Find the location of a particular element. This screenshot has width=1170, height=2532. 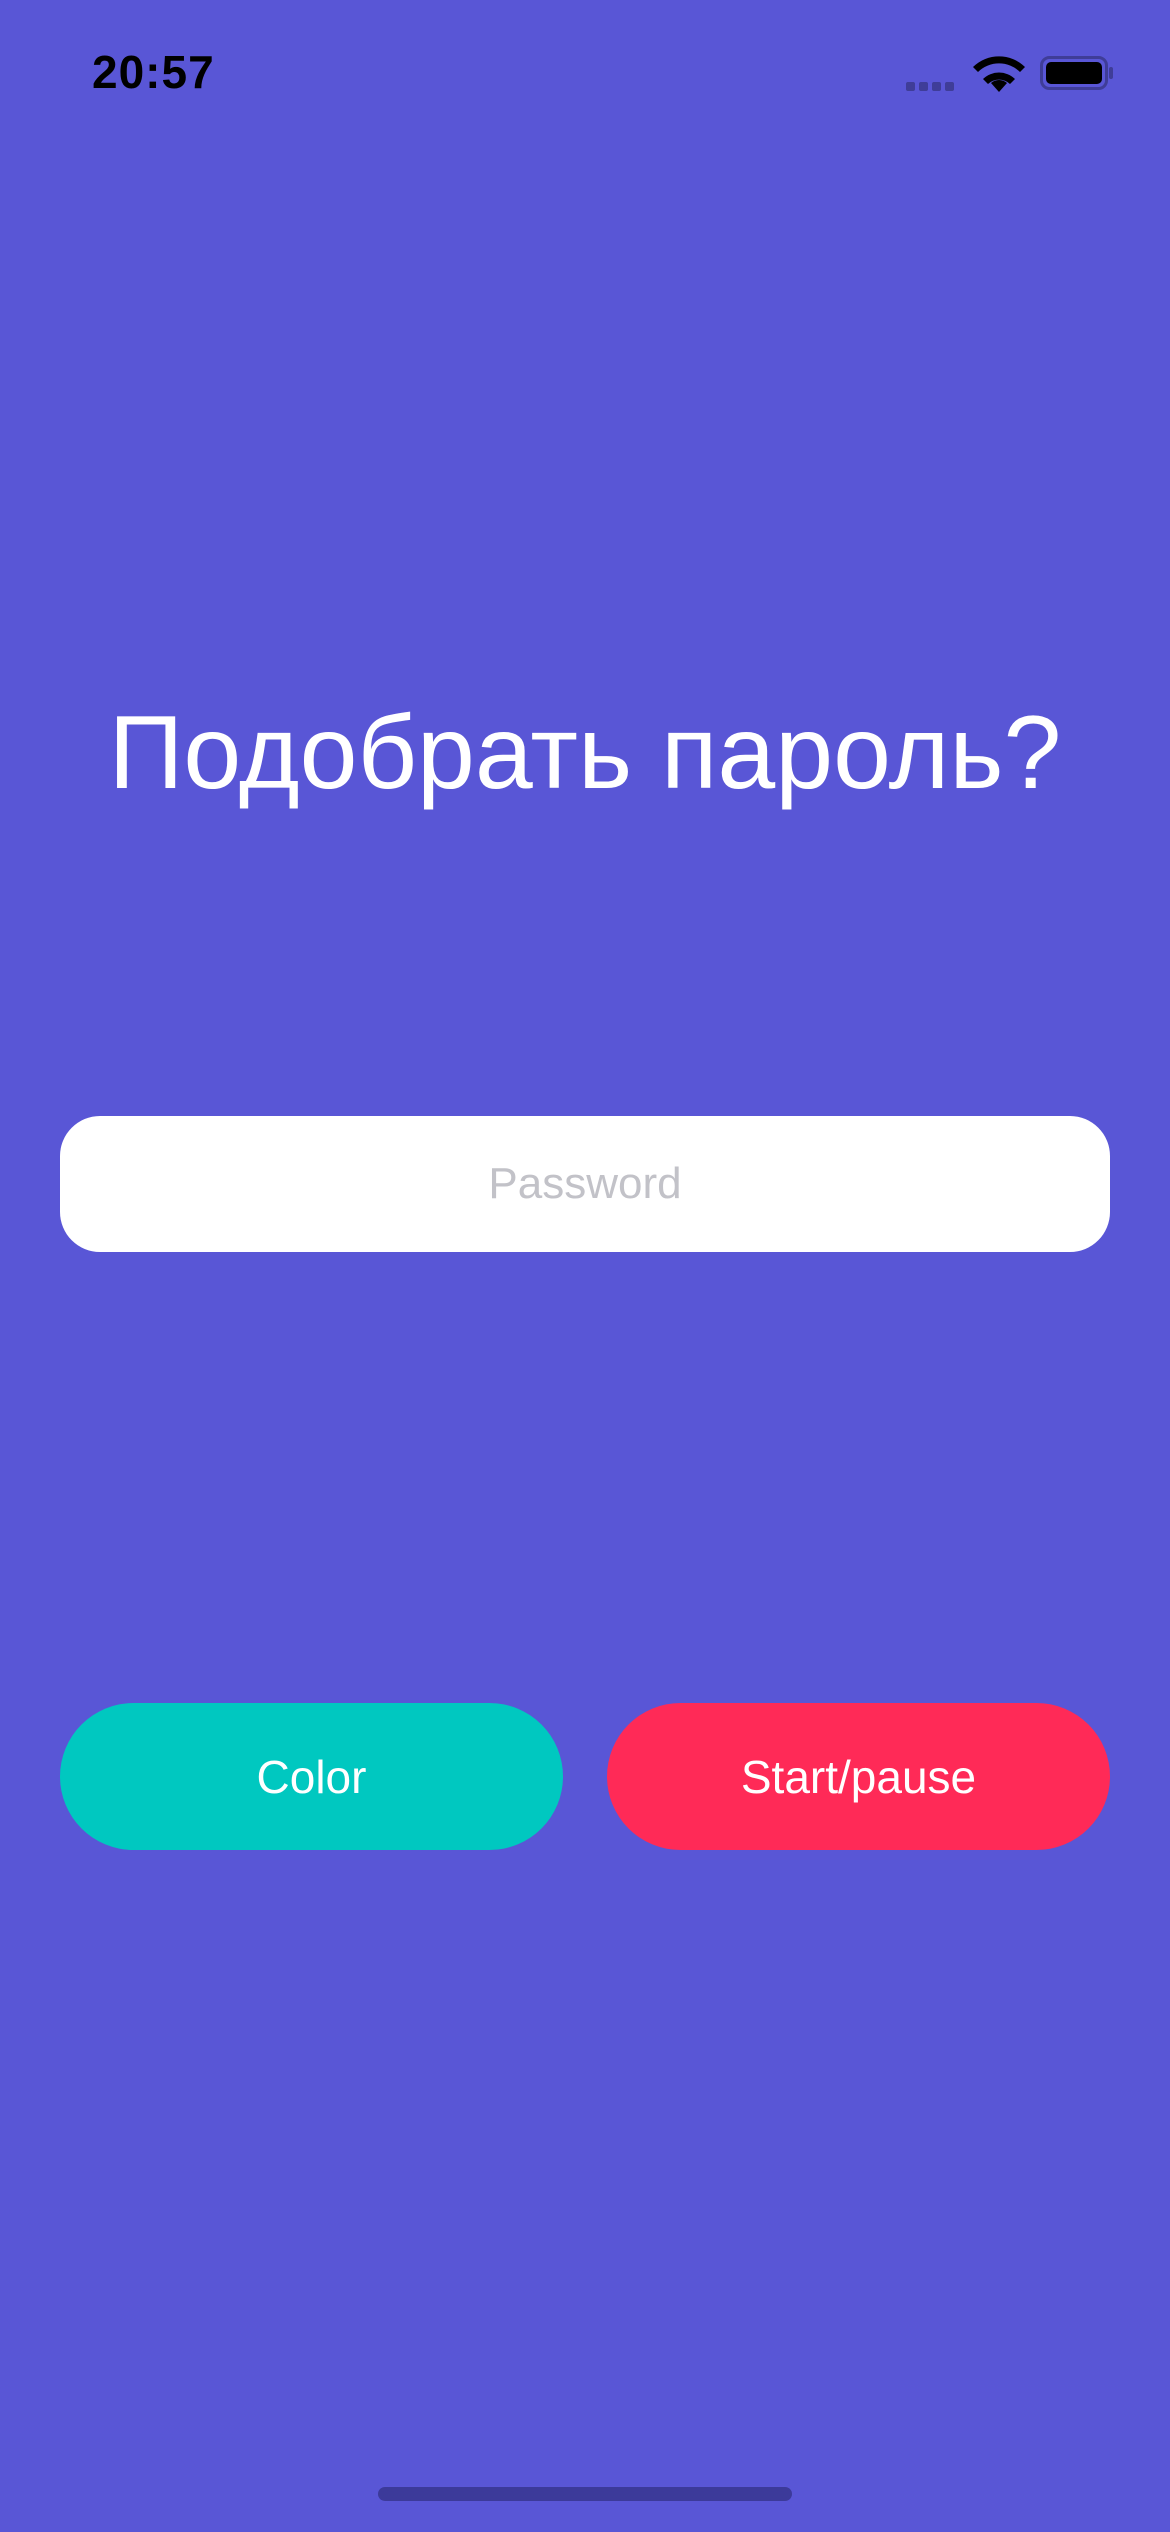

status-time: 20:57 is located at coordinates (153, 72).